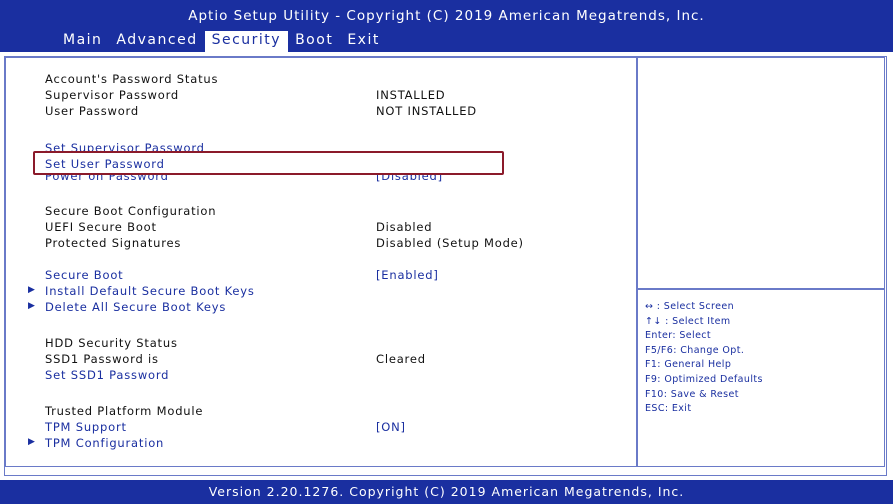  What do you see at coordinates (107, 375) in the screenshot?
I see `set-ssd1-password-label: Set SSD1 Password` at bounding box center [107, 375].